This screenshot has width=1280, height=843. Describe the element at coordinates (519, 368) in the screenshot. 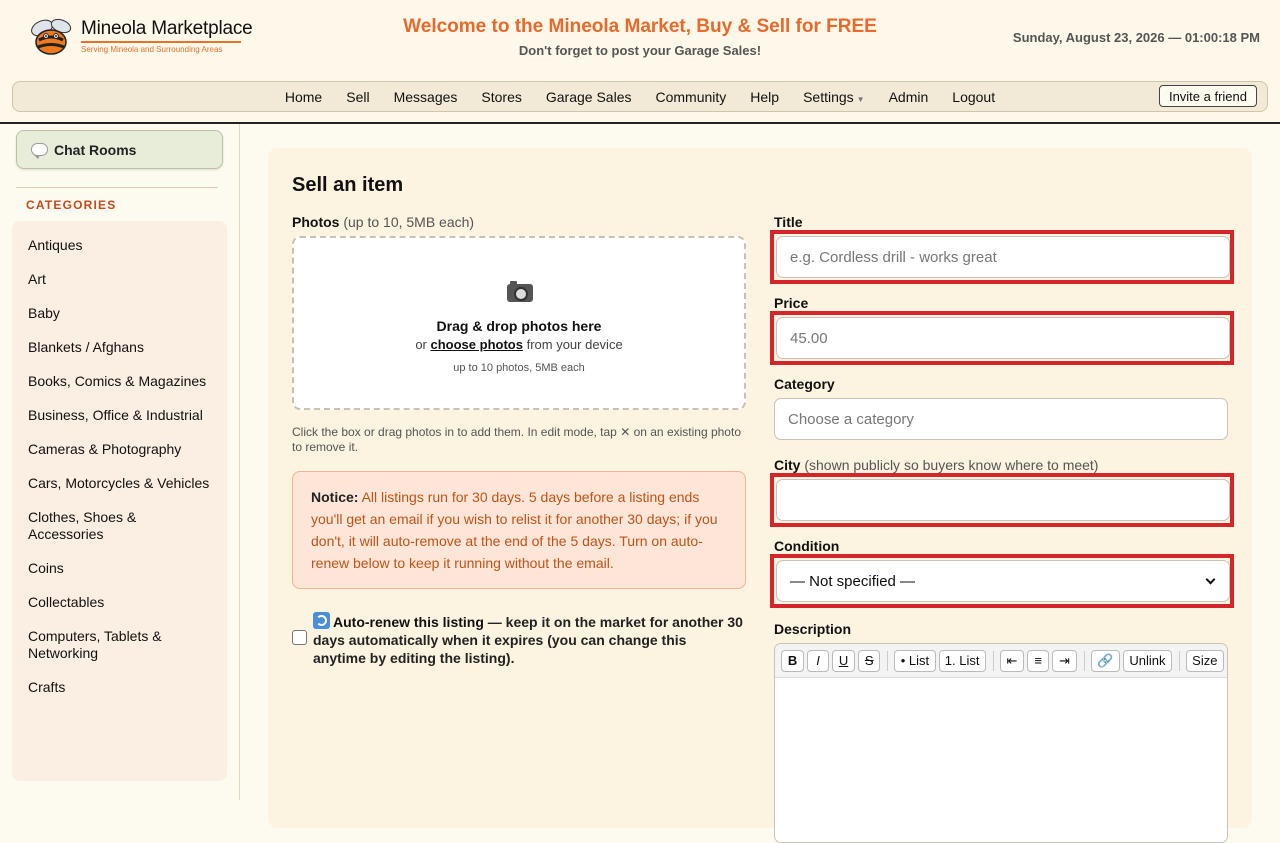

I see `dropzone-limit: up to 10 photos, 5MB each` at that location.